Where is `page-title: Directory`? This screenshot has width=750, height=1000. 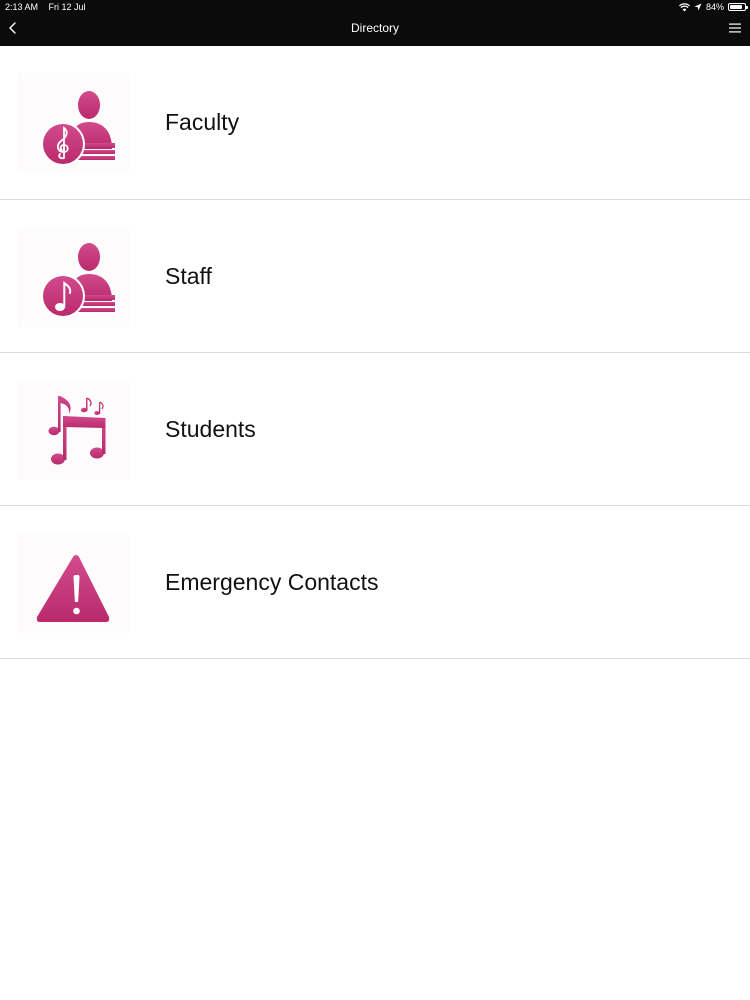
page-title: Directory is located at coordinates (374, 28).